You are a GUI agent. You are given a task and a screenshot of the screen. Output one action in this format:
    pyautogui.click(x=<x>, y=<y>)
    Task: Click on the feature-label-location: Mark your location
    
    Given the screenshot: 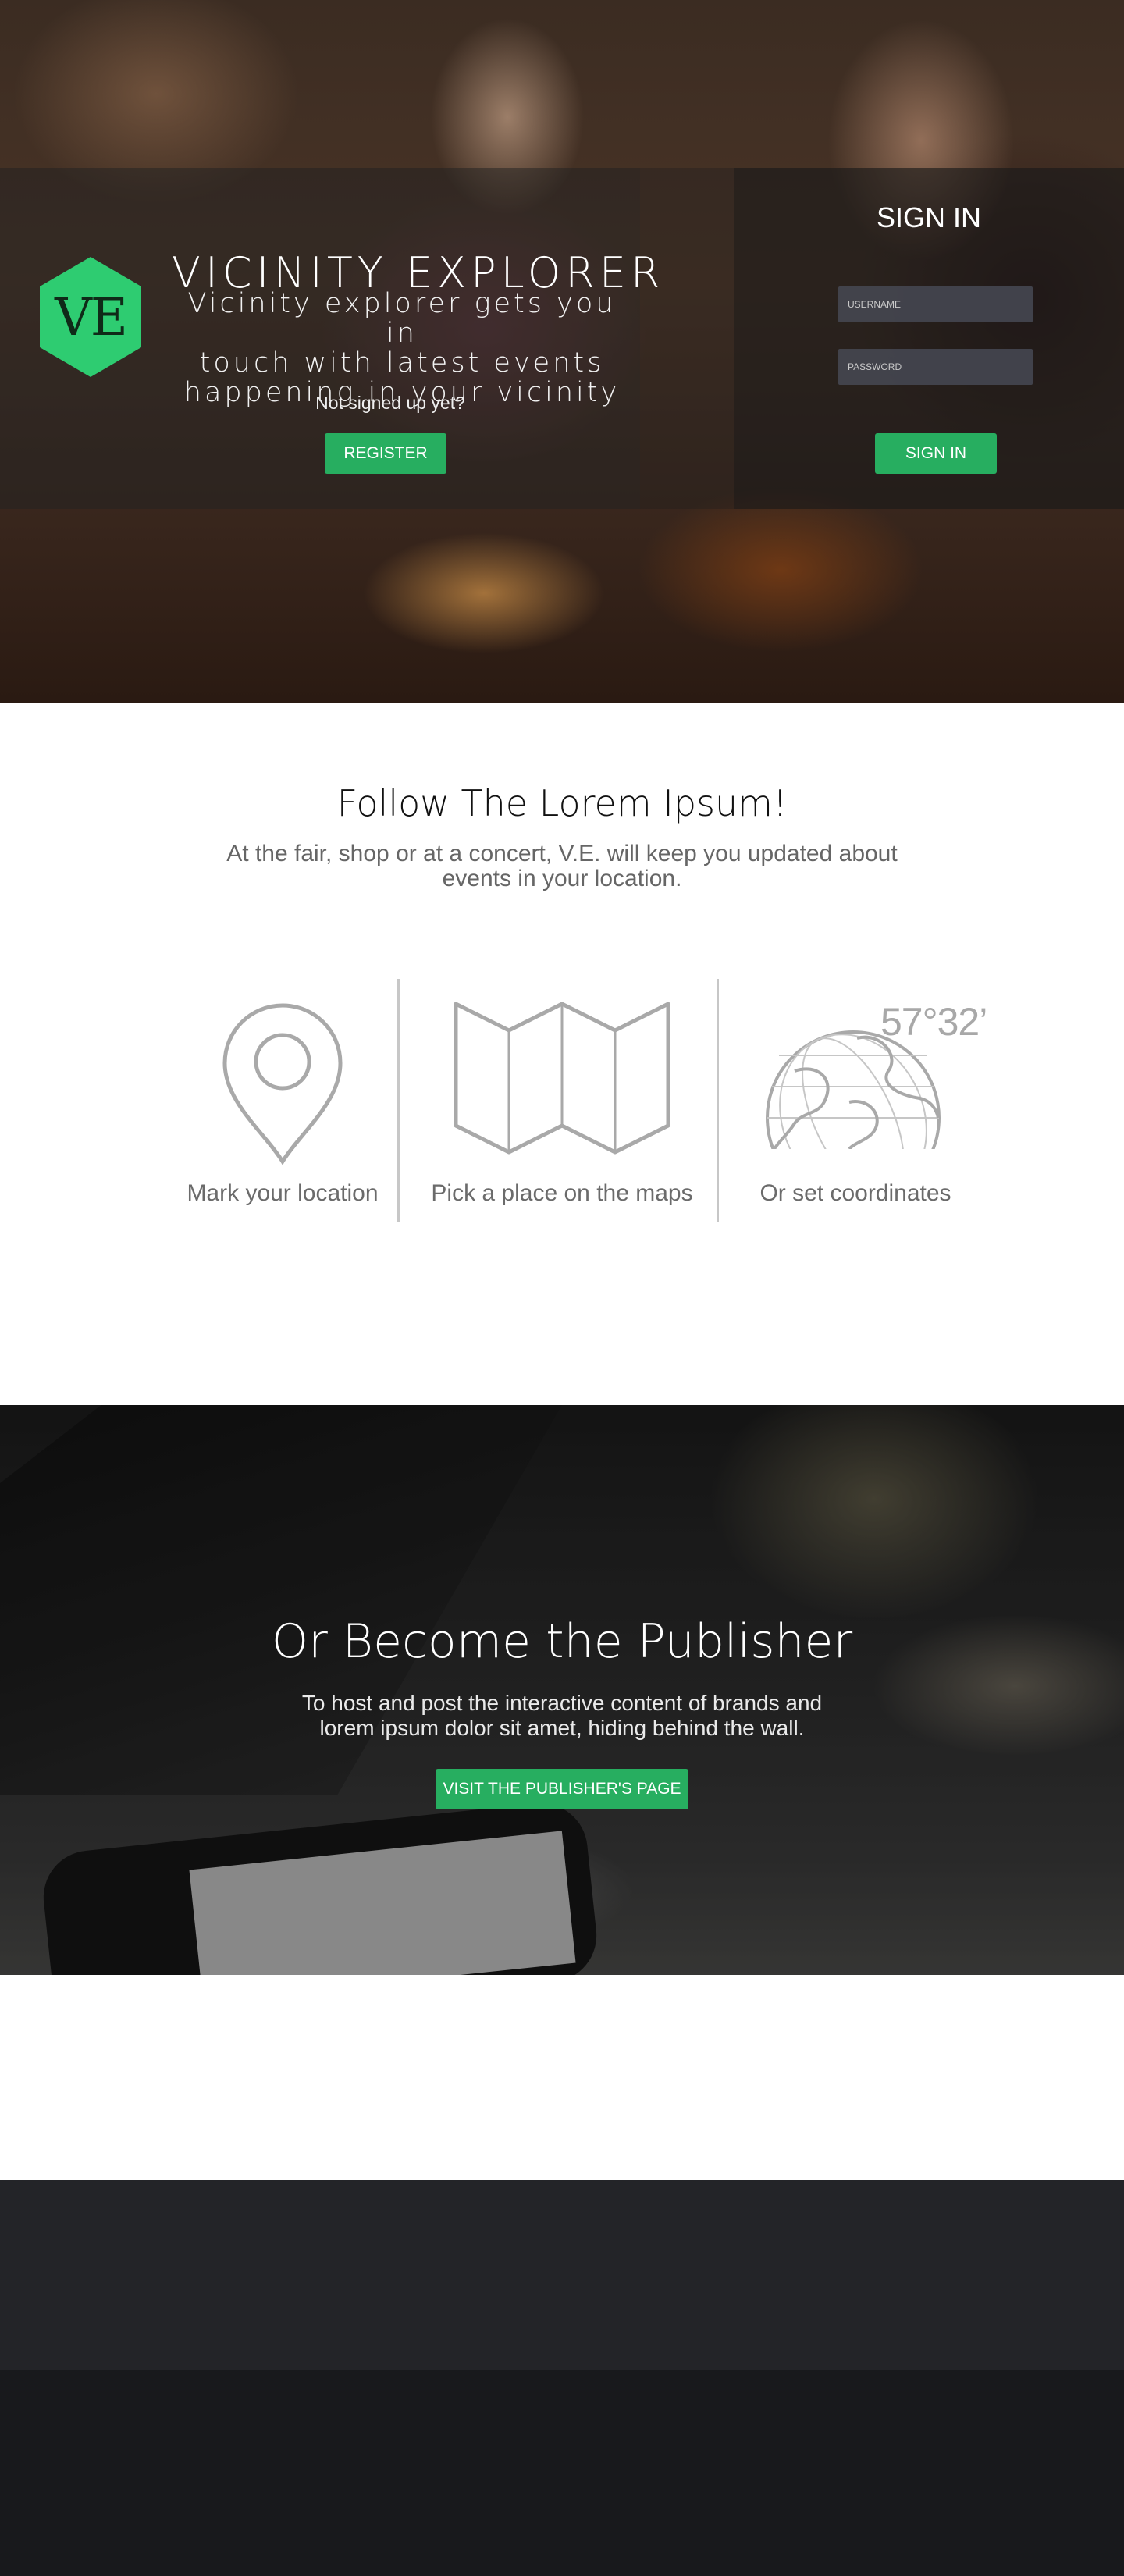 What is the action you would take?
    pyautogui.click(x=283, y=1193)
    